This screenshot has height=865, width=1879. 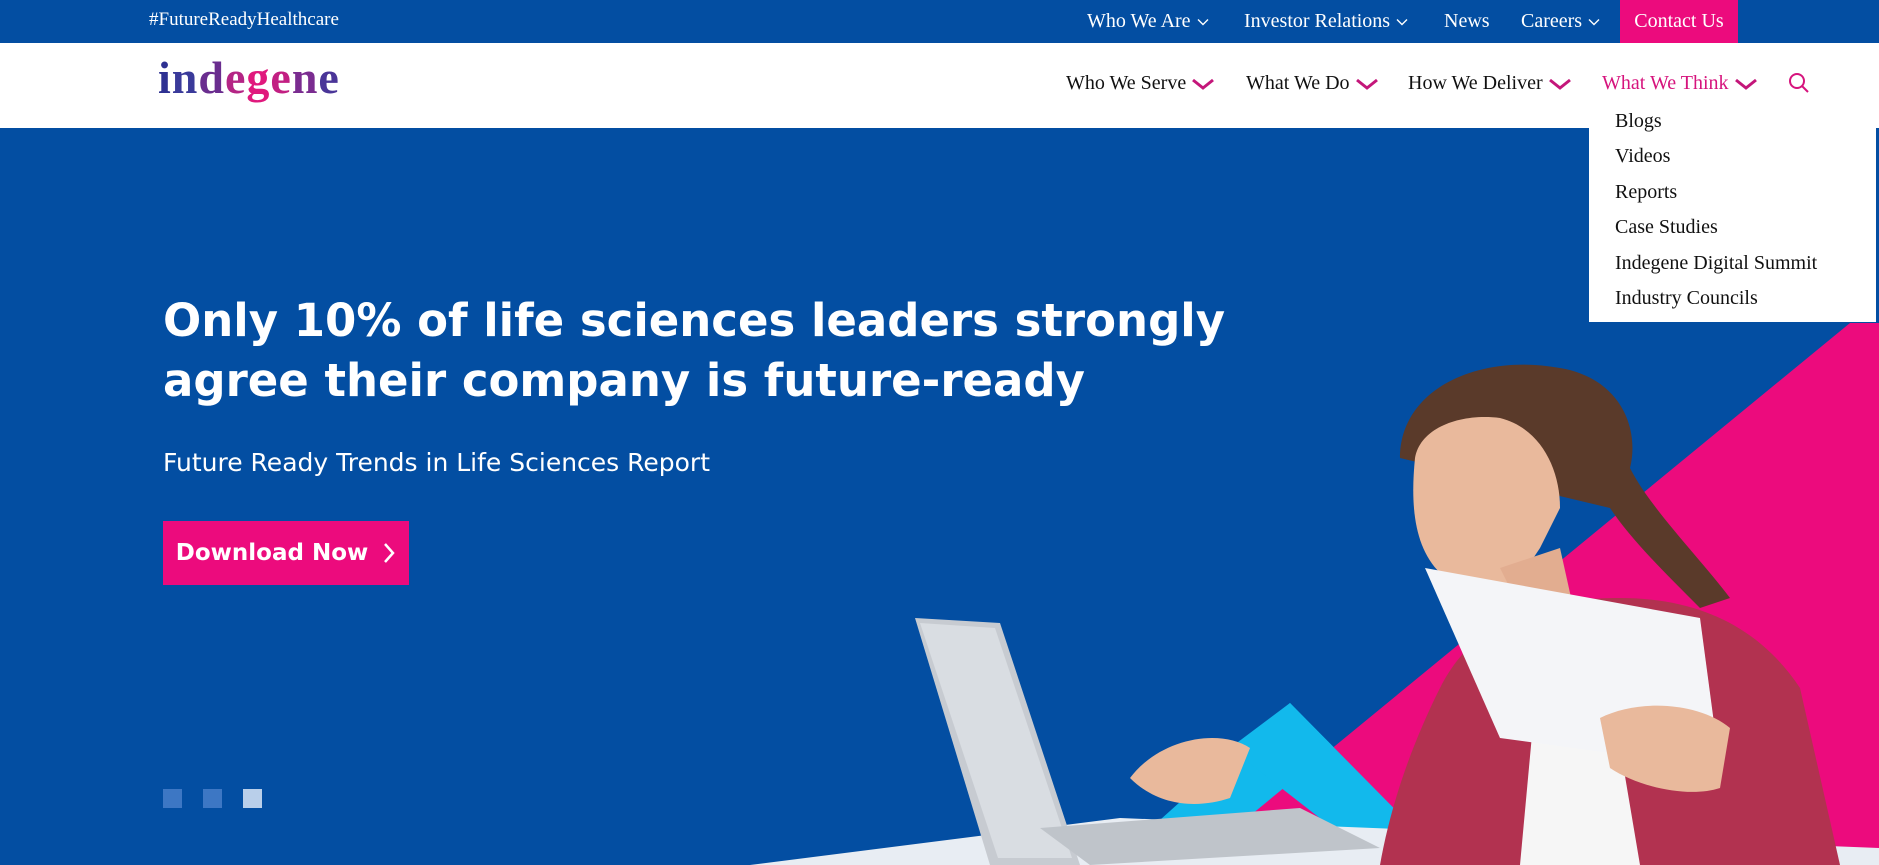 What do you see at coordinates (1679, 21) in the screenshot?
I see `contact-us-button: Contact Us` at bounding box center [1679, 21].